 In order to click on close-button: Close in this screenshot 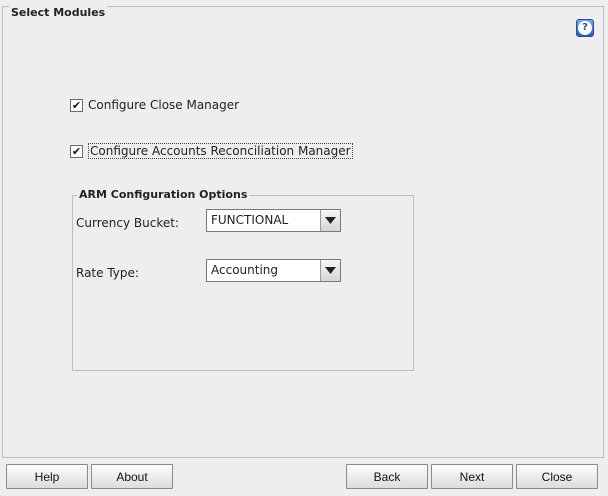, I will do `click(557, 476)`.